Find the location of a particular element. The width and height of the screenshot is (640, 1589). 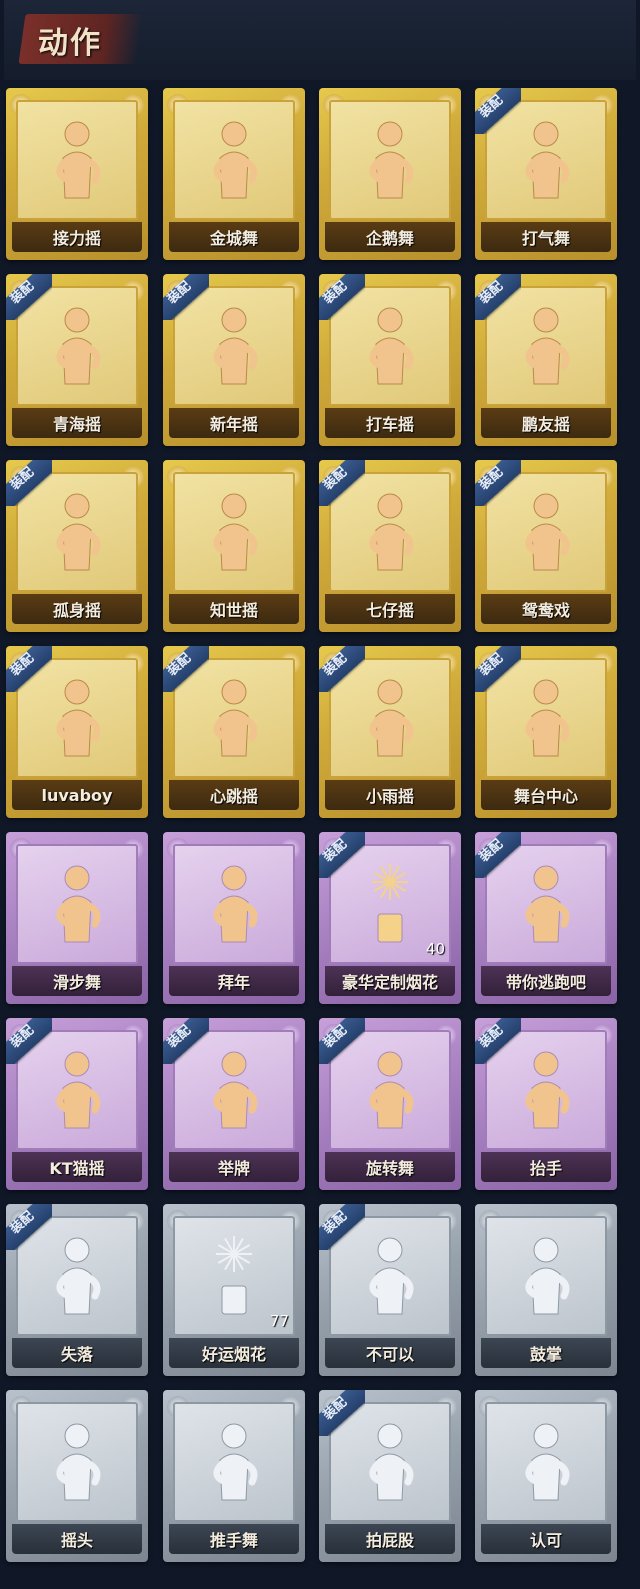

action-name: KT猫摇 is located at coordinates (77, 1168).